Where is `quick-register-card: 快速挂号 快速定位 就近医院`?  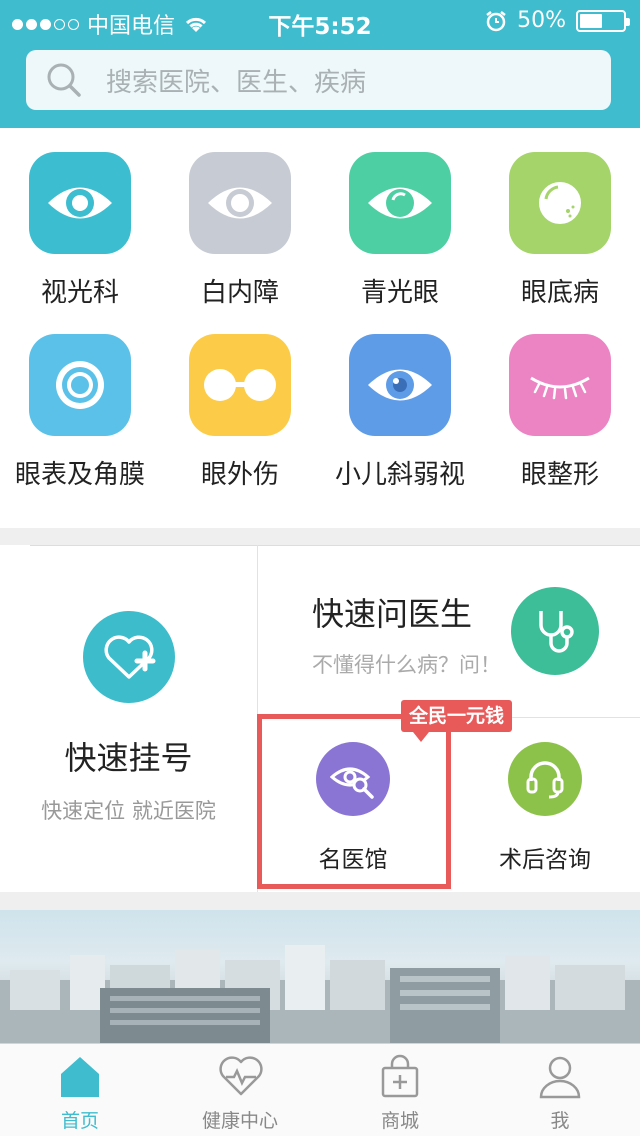 quick-register-card: 快速挂号 快速定位 就近医院 is located at coordinates (128, 718).